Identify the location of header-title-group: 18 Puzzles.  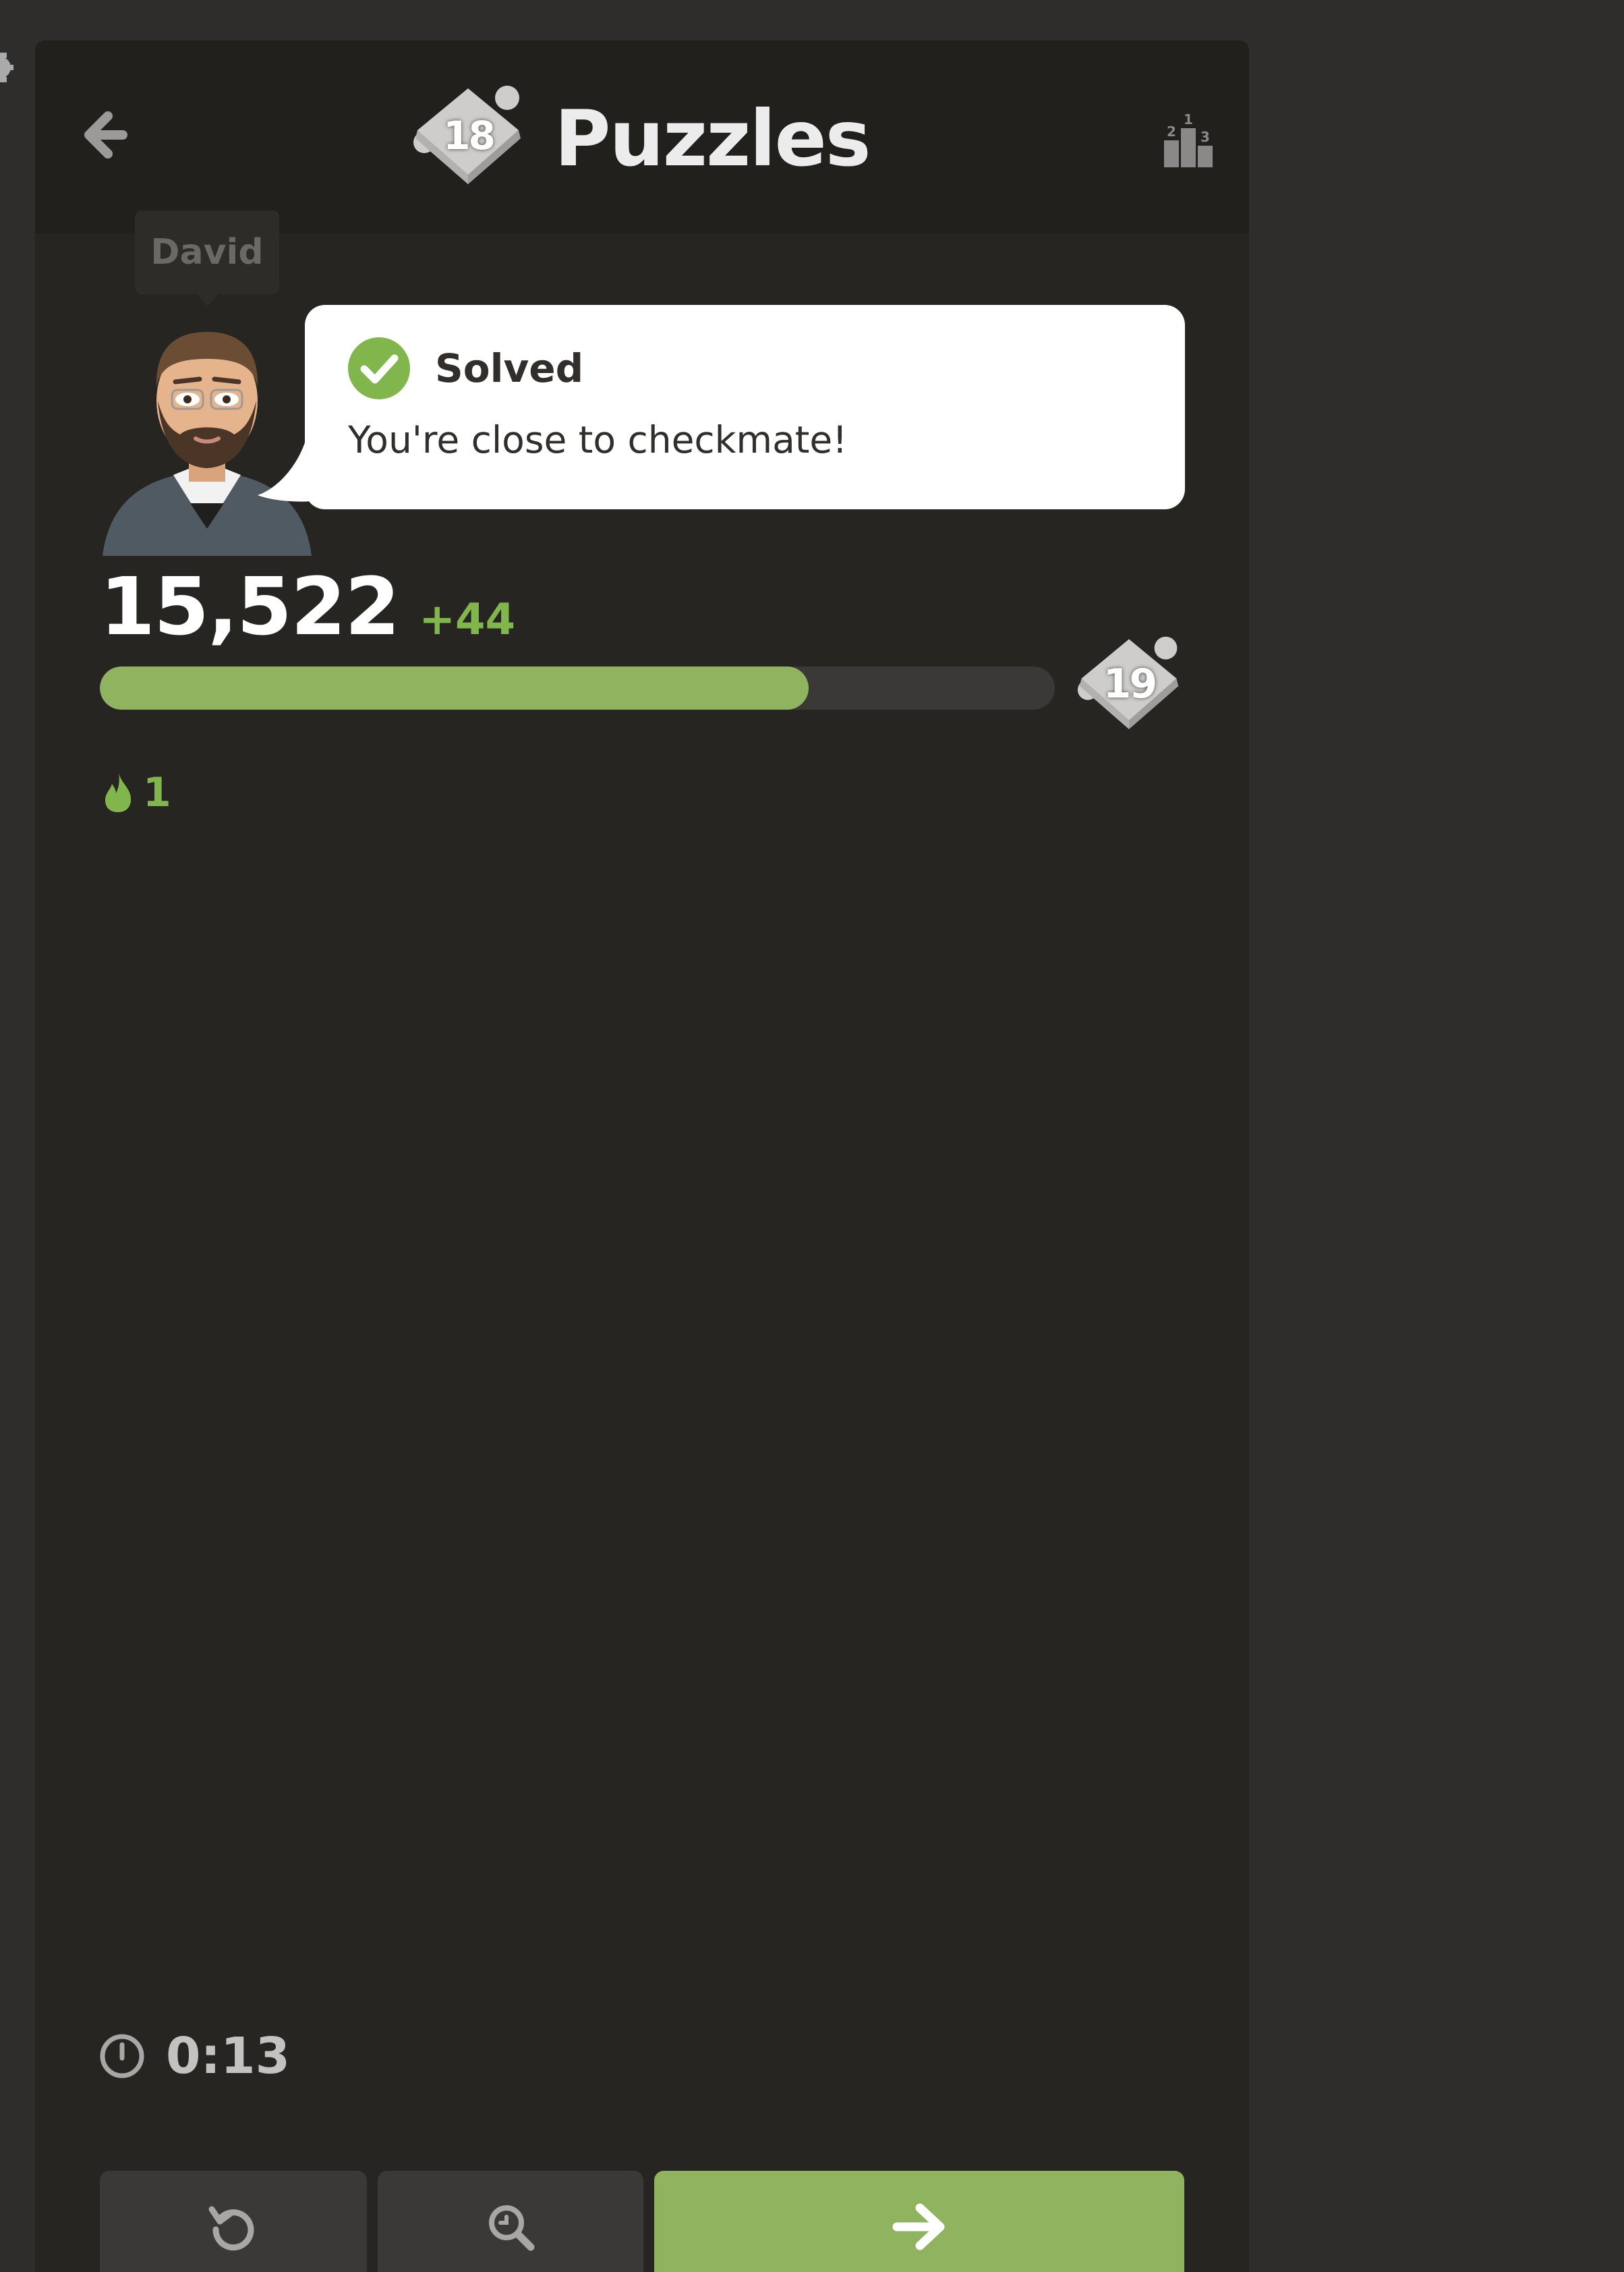
(640, 138).